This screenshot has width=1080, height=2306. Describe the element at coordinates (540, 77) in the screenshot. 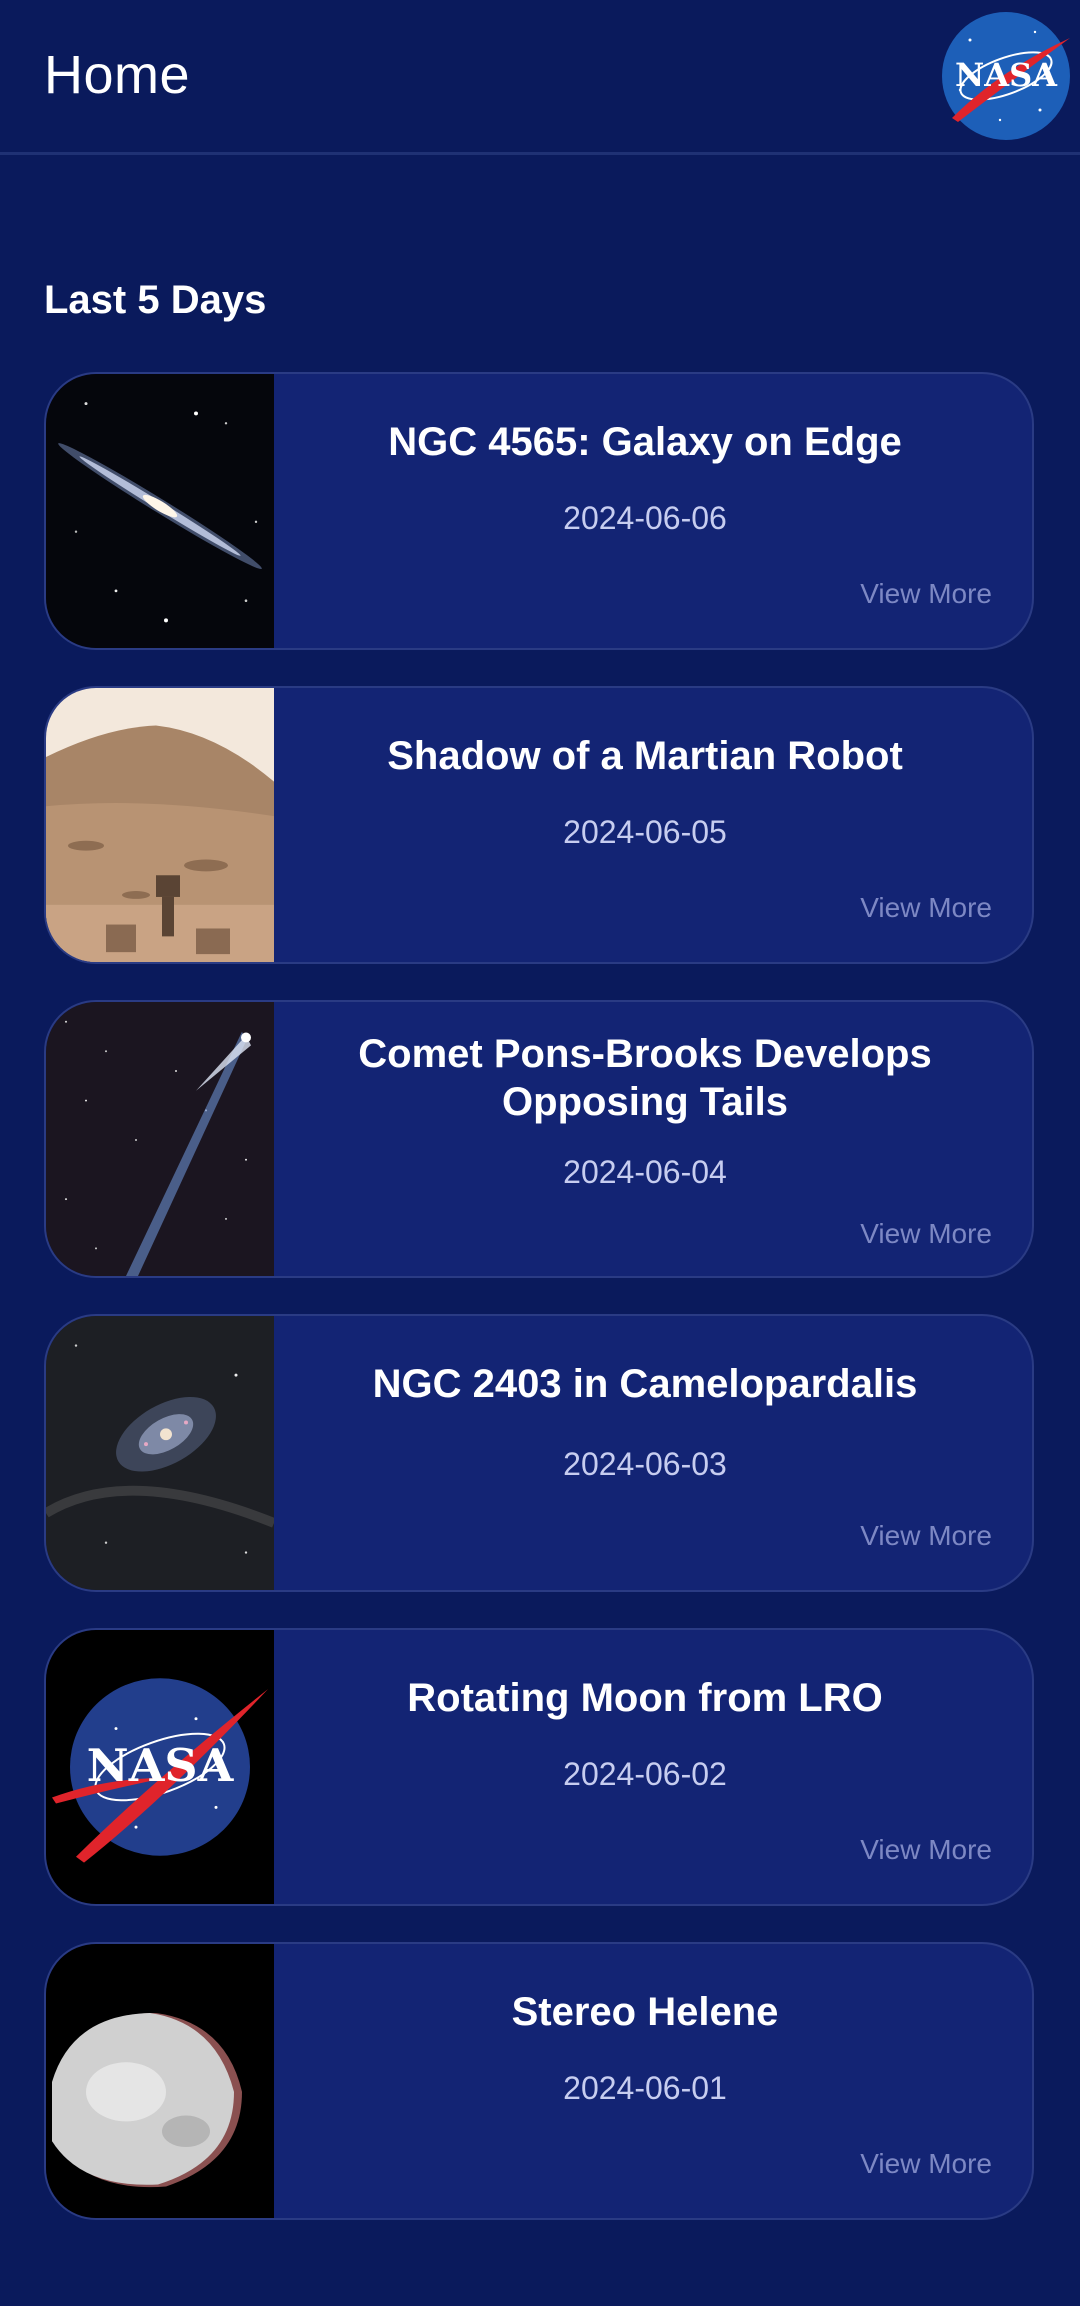

I see `app-header: Home NASA` at that location.